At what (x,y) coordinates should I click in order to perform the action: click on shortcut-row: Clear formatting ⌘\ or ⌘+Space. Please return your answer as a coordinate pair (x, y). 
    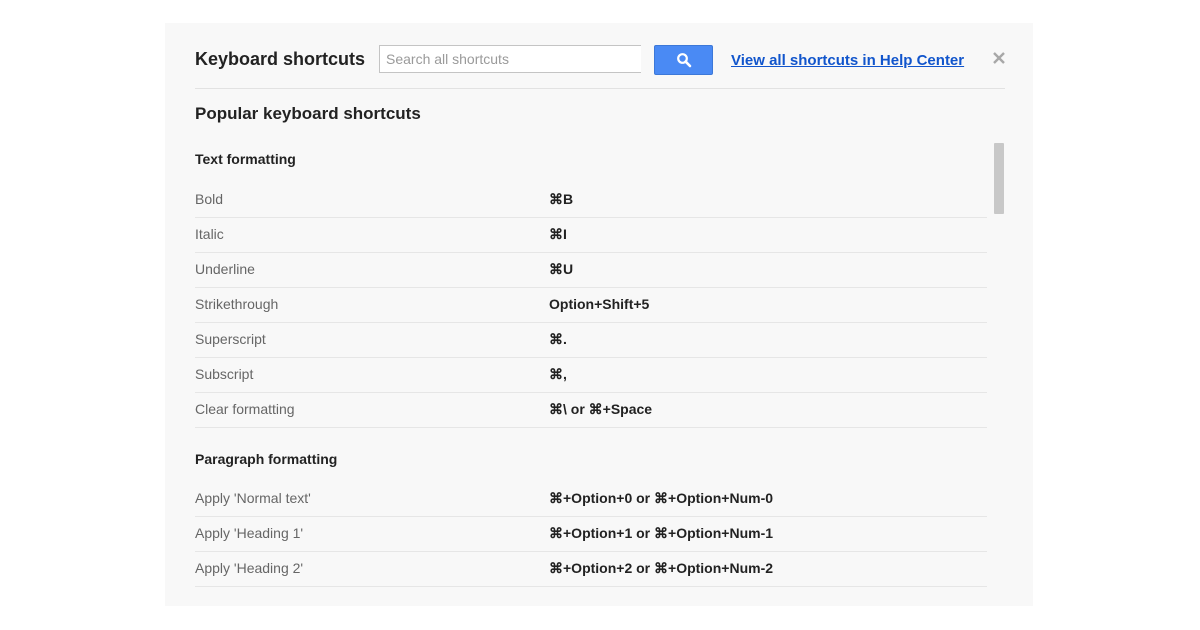
    Looking at the image, I should click on (591, 410).